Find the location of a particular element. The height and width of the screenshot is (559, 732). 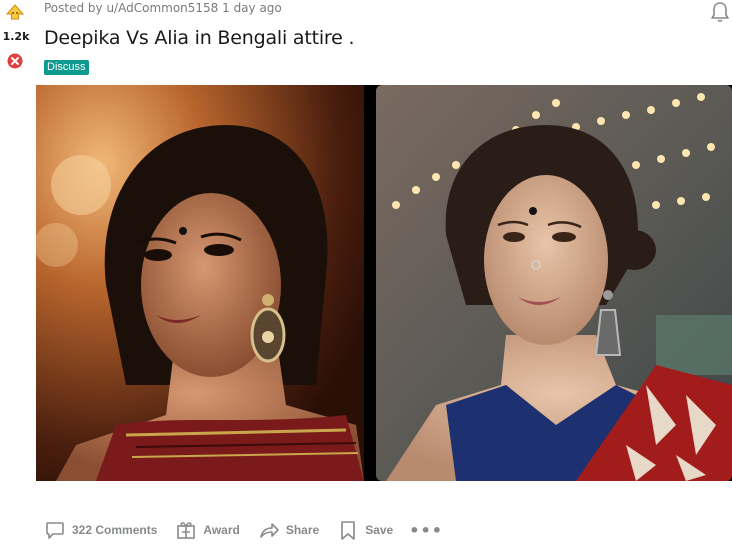

post-title: Deepika Vs Alia in Bengali attire . is located at coordinates (199, 38).